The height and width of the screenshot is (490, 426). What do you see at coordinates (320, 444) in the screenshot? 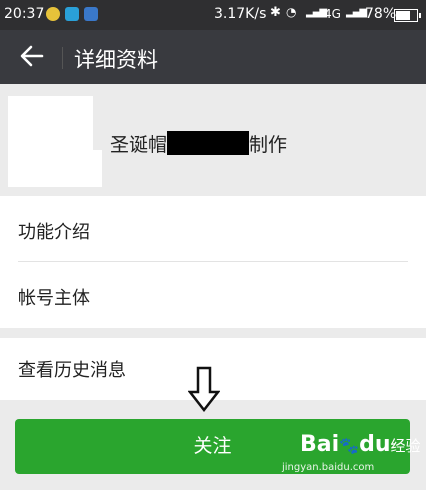
I see `watermark-logo: Bai` at bounding box center [320, 444].